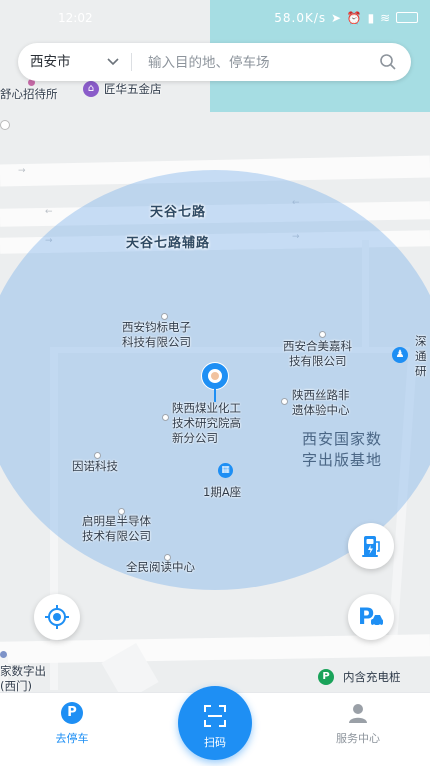 Image resolution: width=430 pixels, height=766 pixels. Describe the element at coordinates (371, 18) in the screenshot. I see `signal-icon: ▮` at that location.